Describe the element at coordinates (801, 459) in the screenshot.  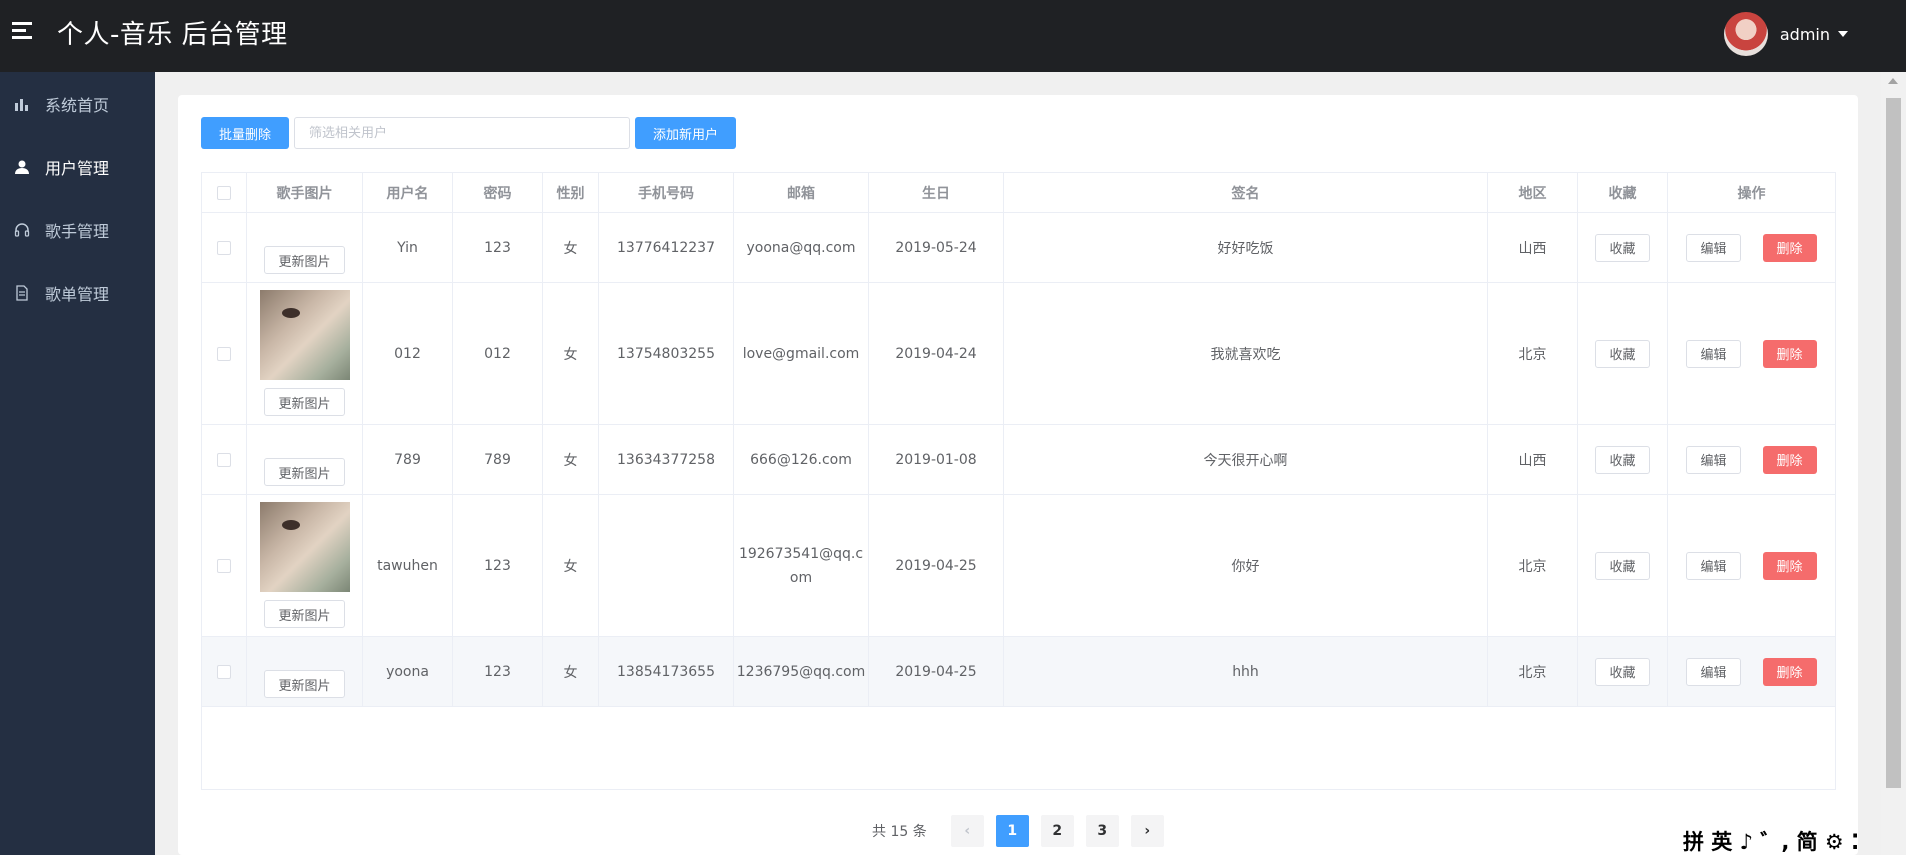
I see `email-cell: 666@126.com` at that location.